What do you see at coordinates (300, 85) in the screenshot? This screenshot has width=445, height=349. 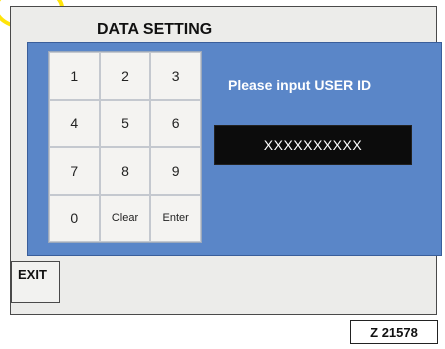 I see `user-id-prompt: Please input USER ID` at bounding box center [300, 85].